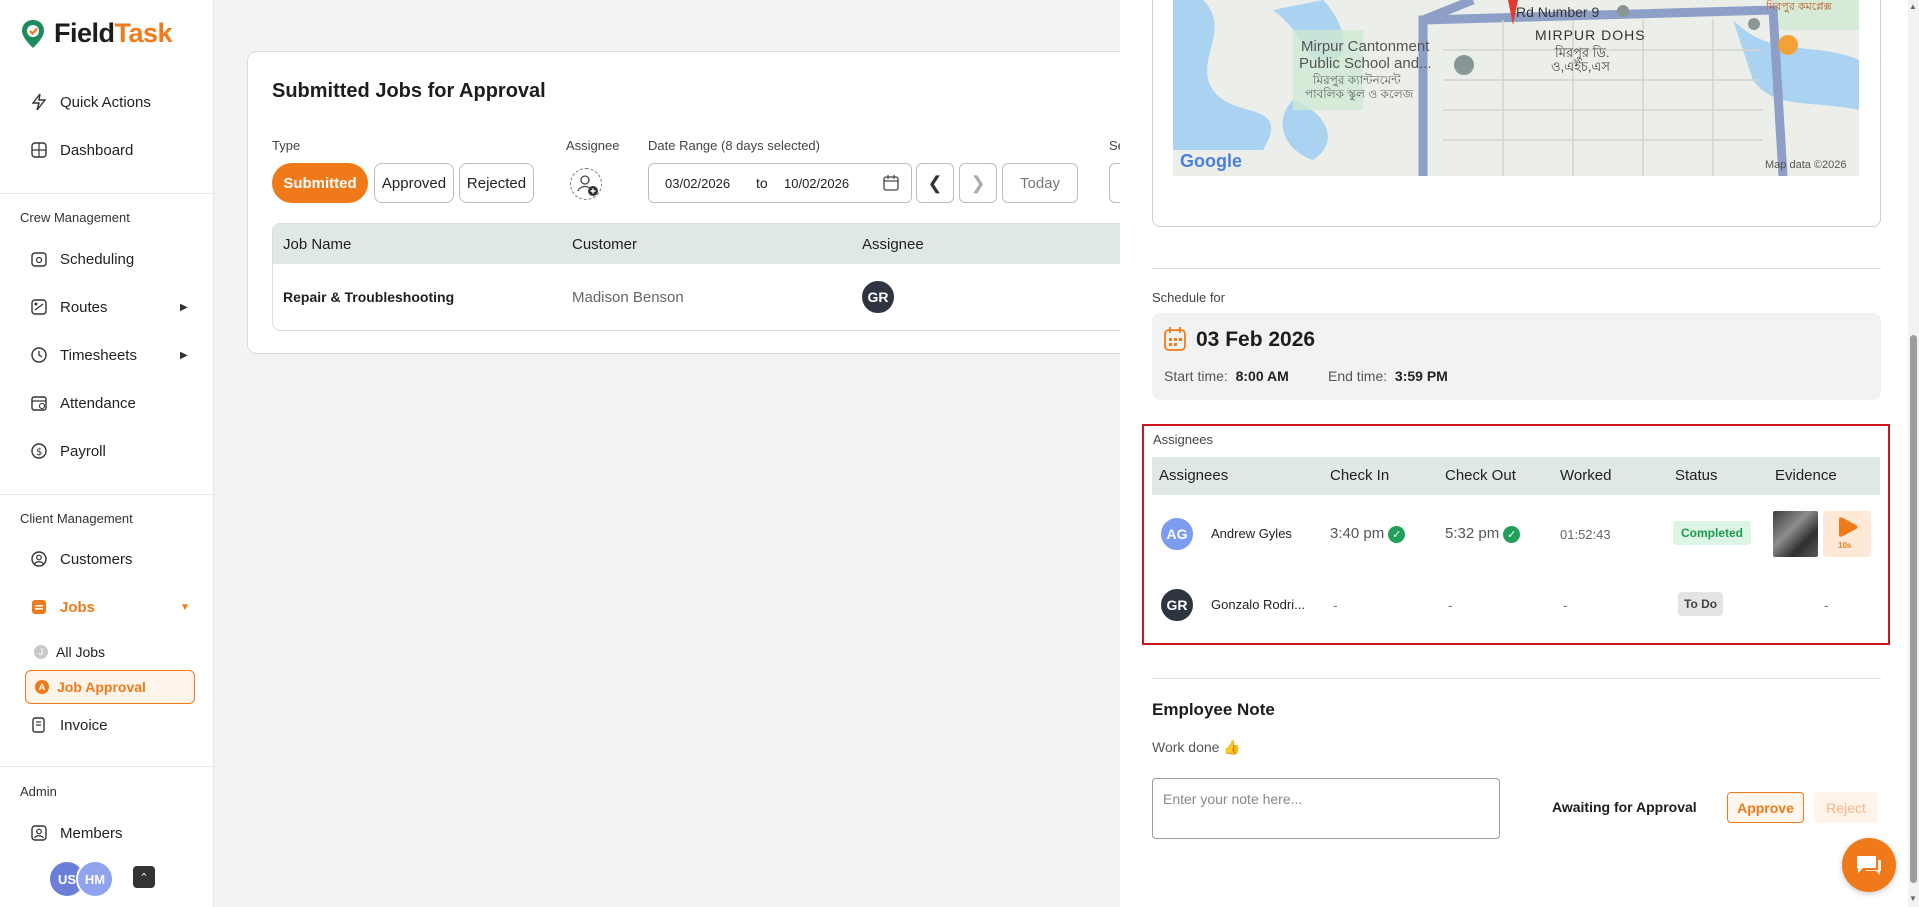 This screenshot has width=1919, height=907. Describe the element at coordinates (33, 33) in the screenshot. I see `fieldtask-logo-icon` at that location.